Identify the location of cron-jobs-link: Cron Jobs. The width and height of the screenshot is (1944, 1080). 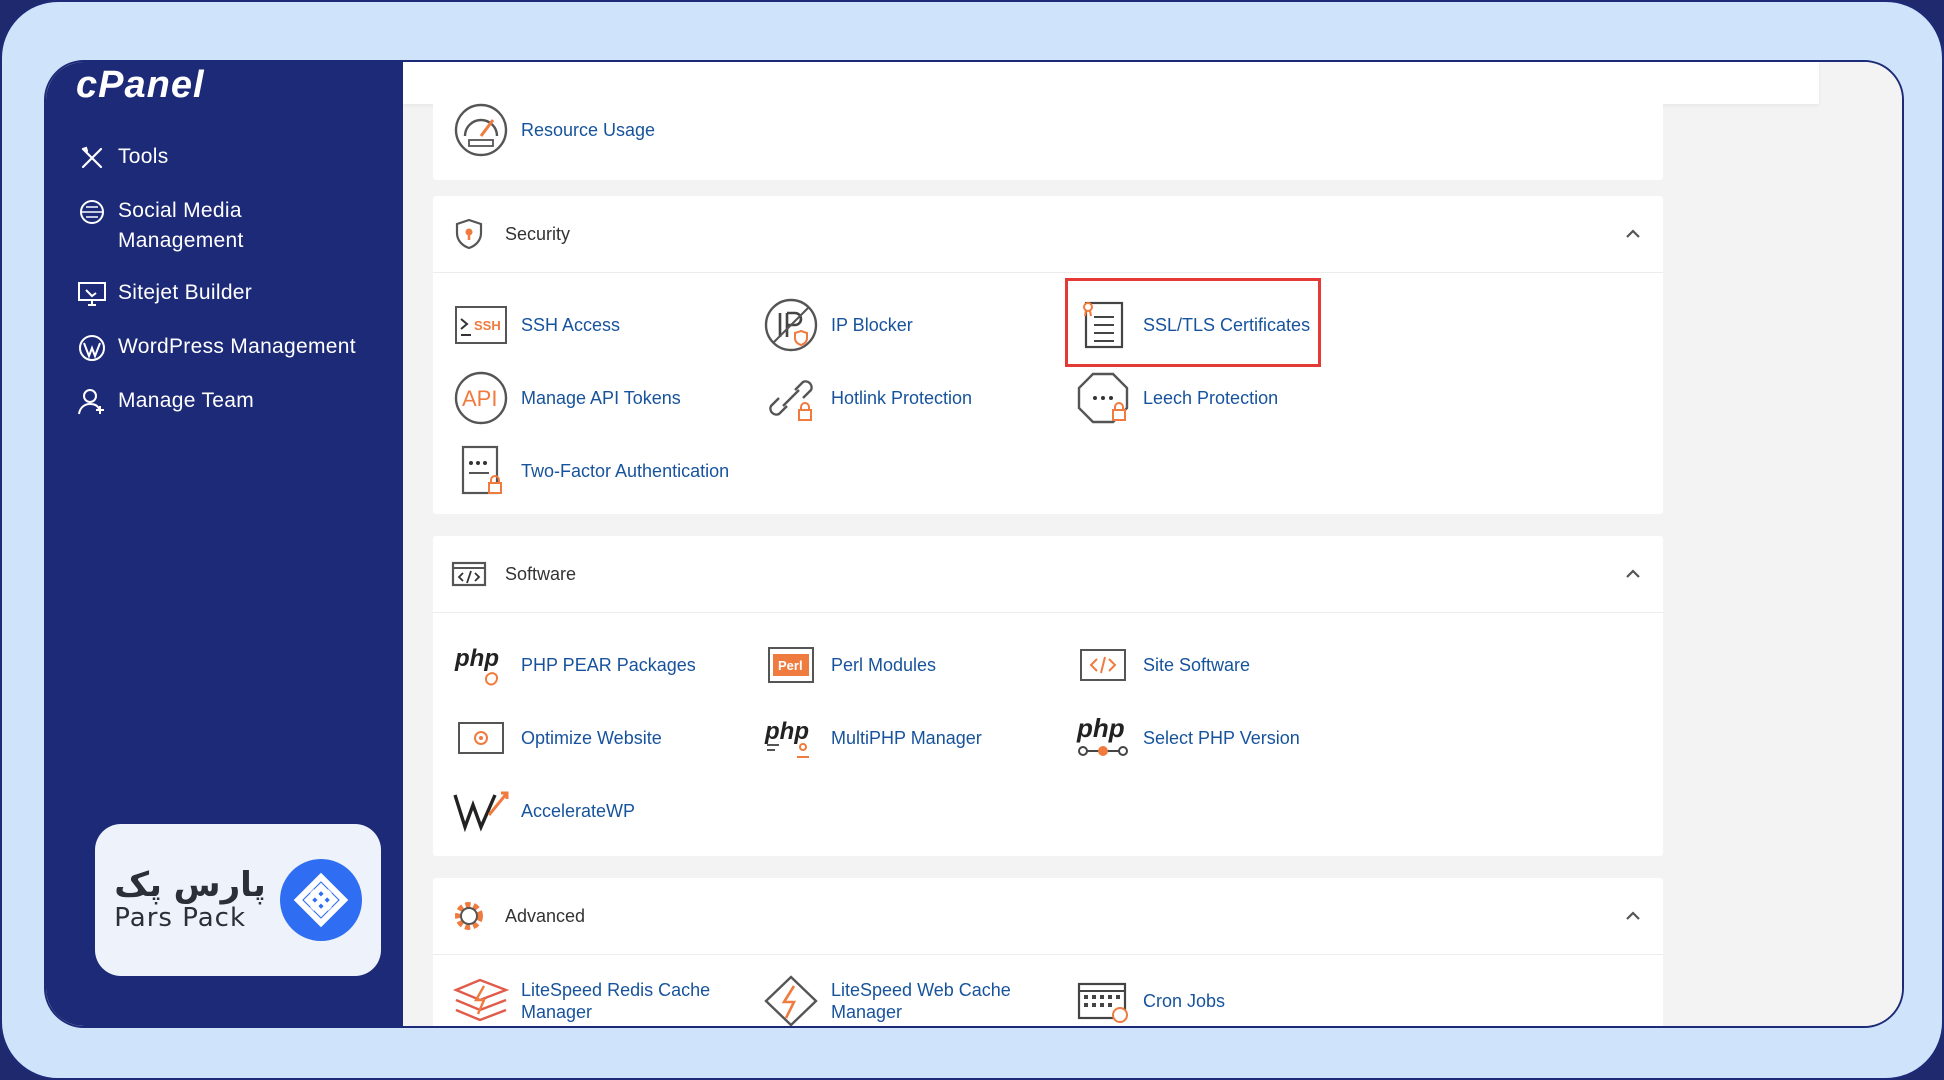
(1149, 998).